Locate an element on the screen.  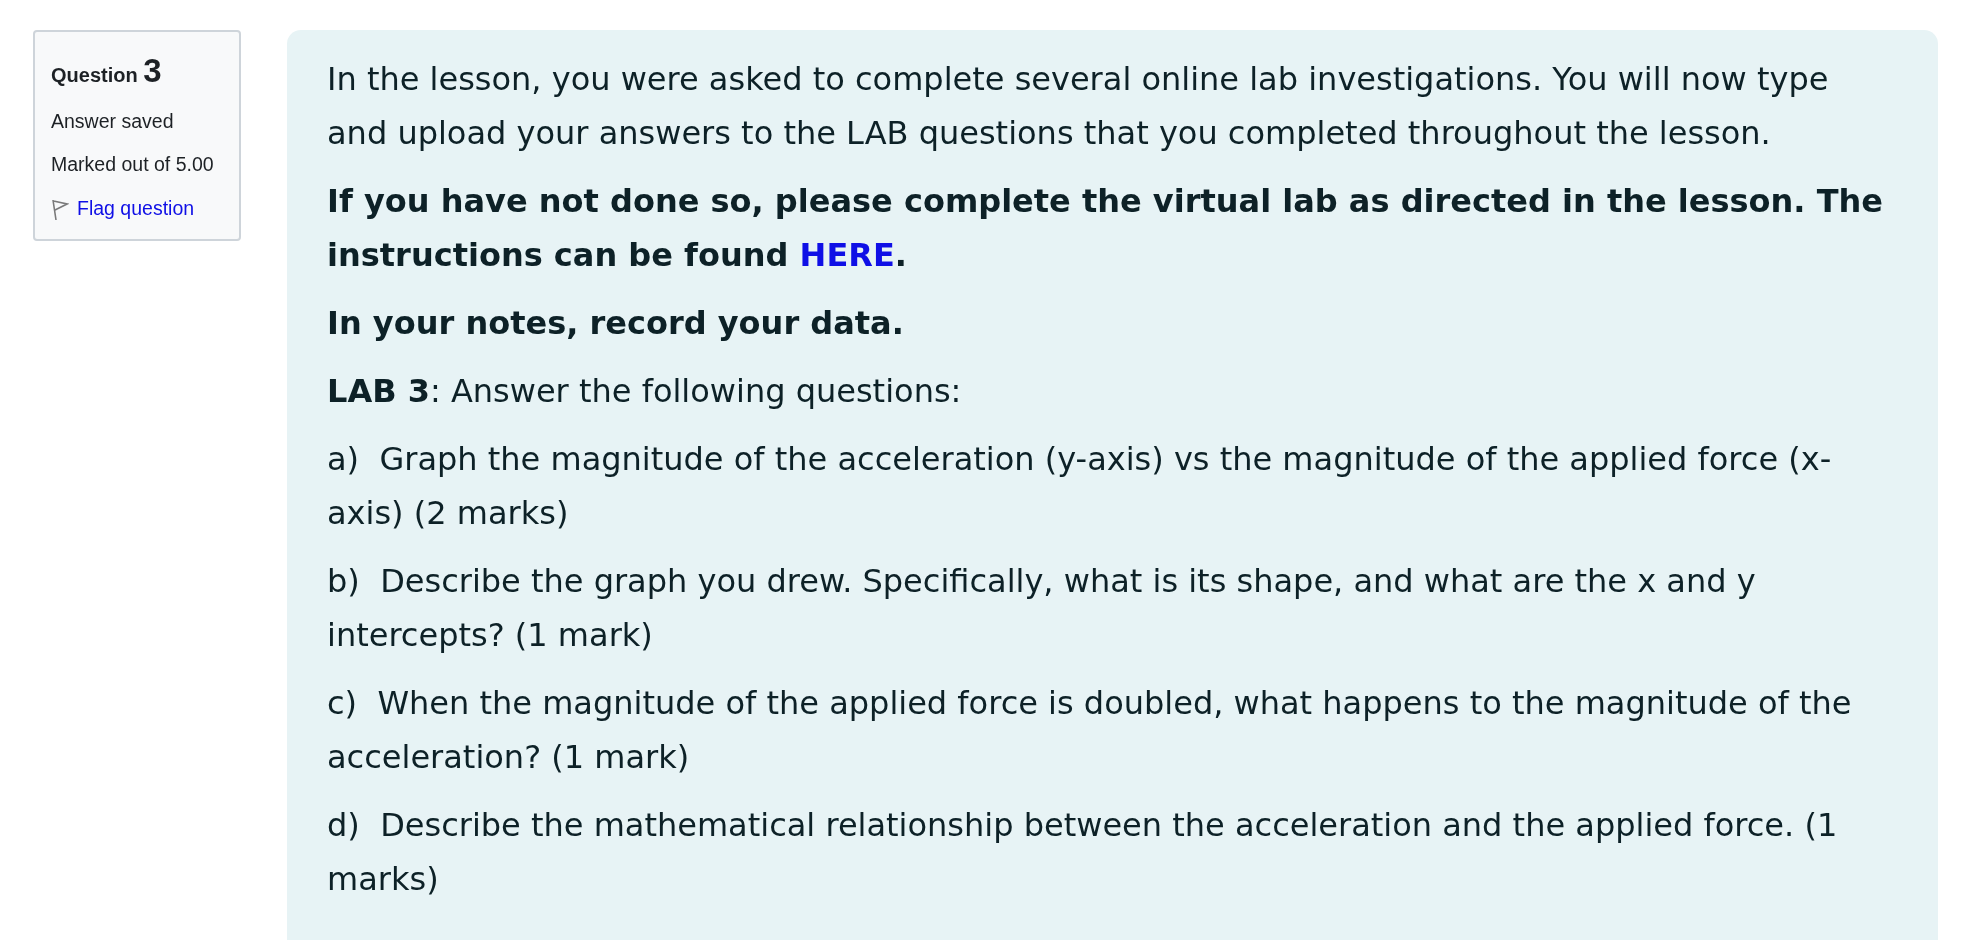
question-number: Question 3 is located at coordinates (107, 71).